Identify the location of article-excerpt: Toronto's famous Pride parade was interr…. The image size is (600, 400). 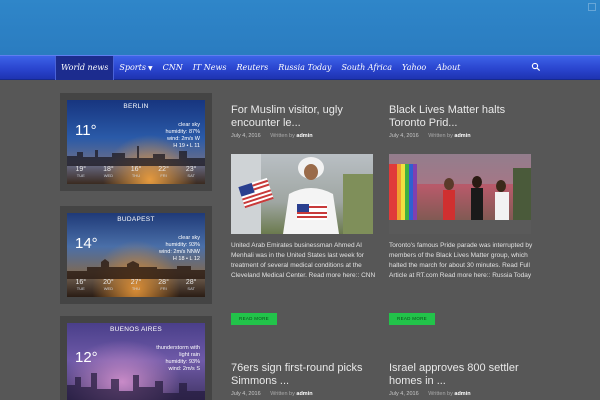
(461, 260).